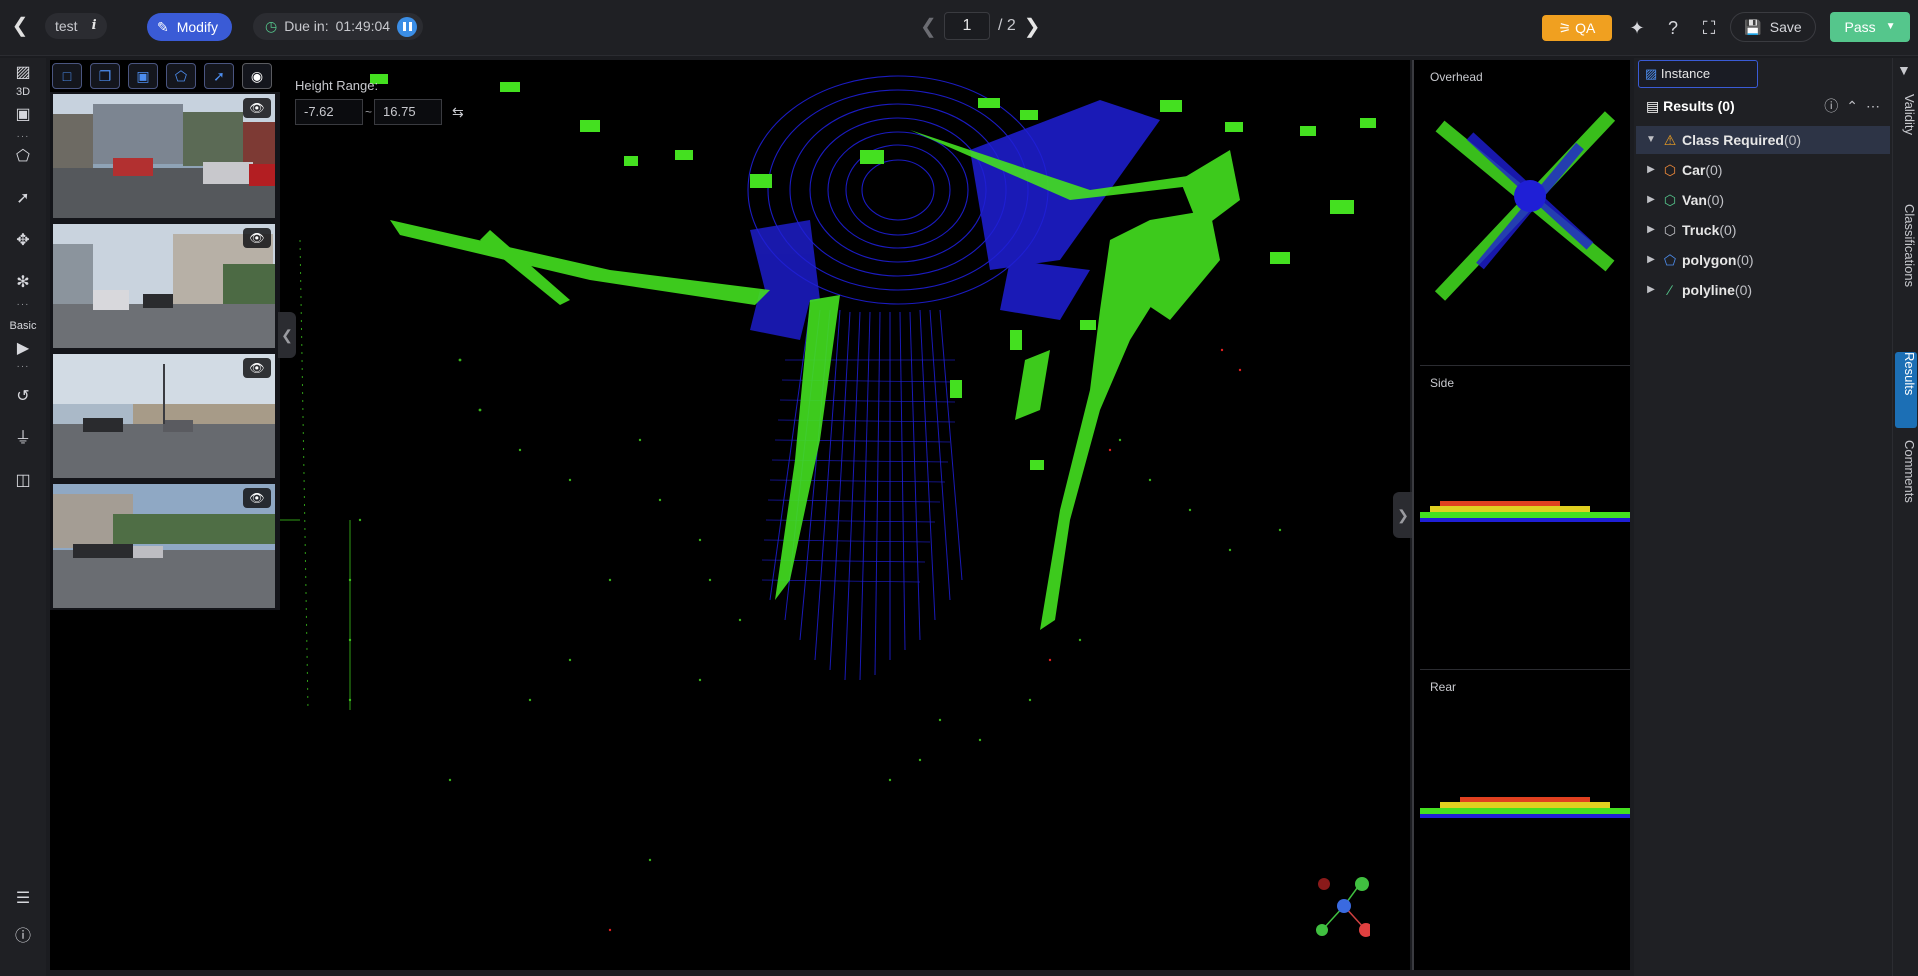 The image size is (1918, 976). Describe the element at coordinates (1525, 213) in the screenshot. I see `overhead-view: Overhead` at that location.